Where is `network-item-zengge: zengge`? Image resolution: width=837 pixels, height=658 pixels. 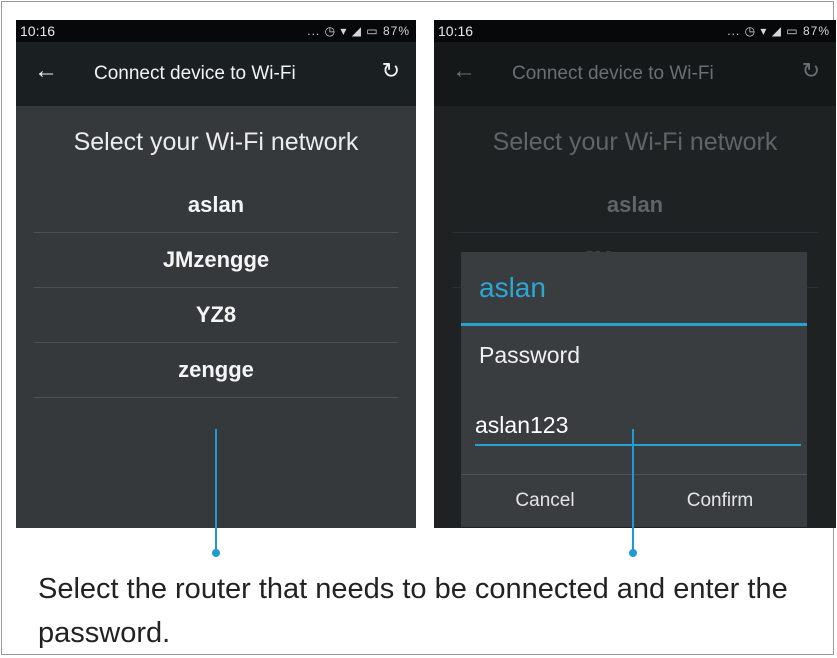
network-item-zengge: zengge is located at coordinates (216, 370).